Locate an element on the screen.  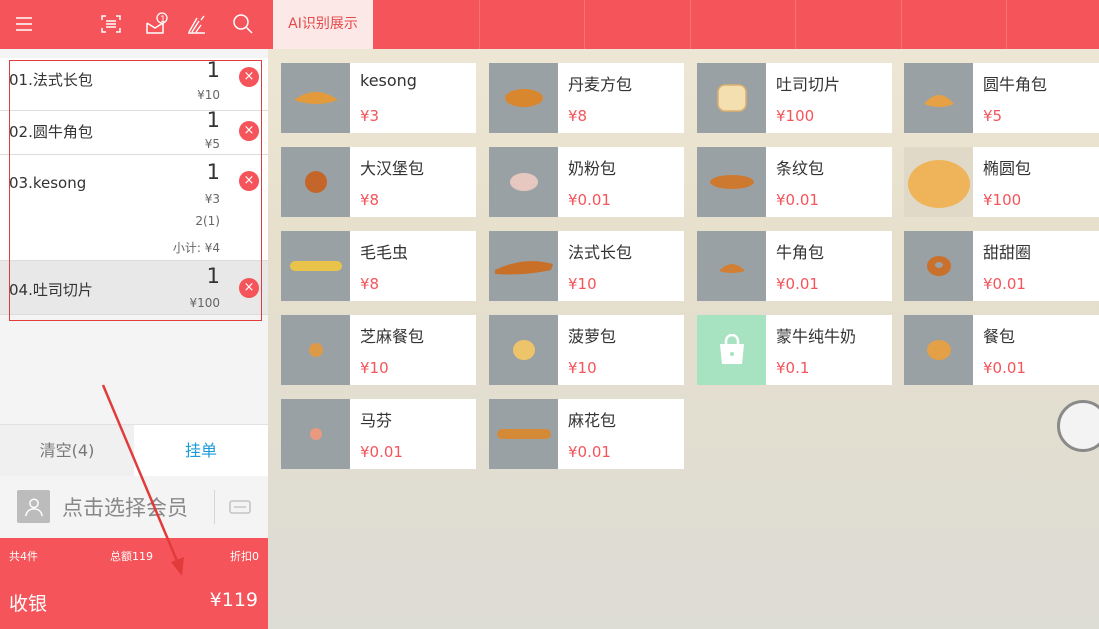
hang-order-button: 挂单 is located at coordinates (201, 450).